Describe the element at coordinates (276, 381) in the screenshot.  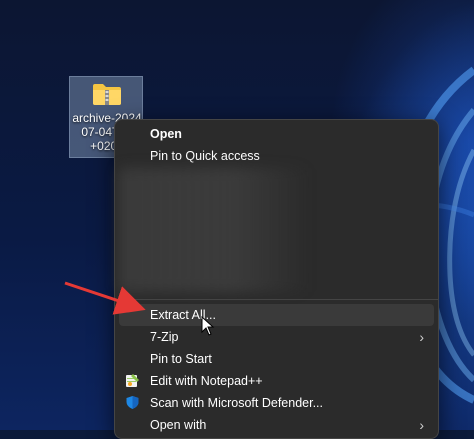
I see `menu-item-edit-notepad: Edit with Notepad++` at that location.